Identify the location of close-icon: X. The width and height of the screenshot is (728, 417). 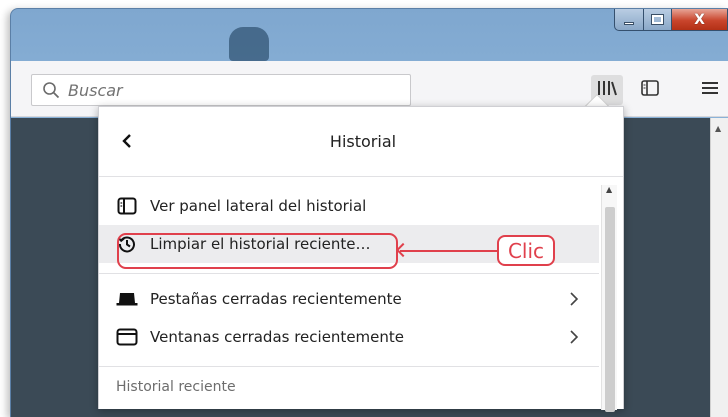
(699, 19).